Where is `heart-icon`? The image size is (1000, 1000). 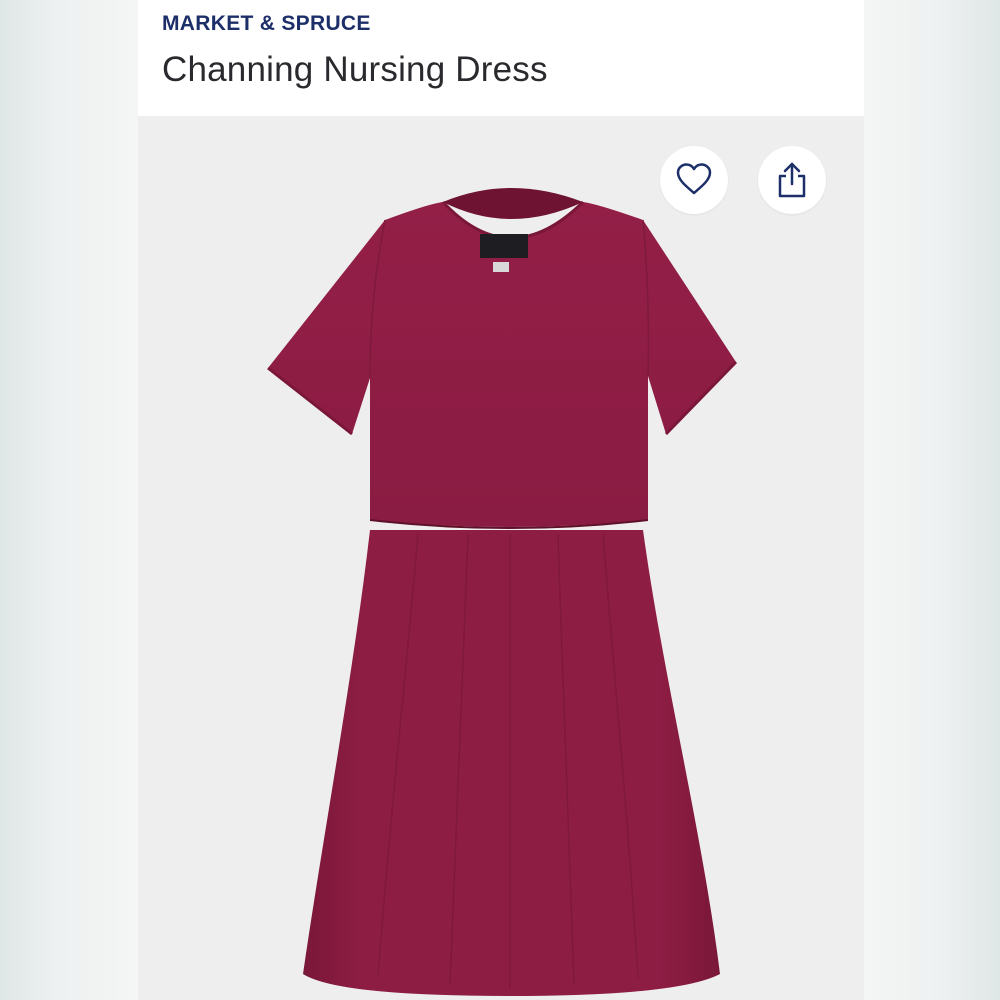 heart-icon is located at coordinates (694, 179).